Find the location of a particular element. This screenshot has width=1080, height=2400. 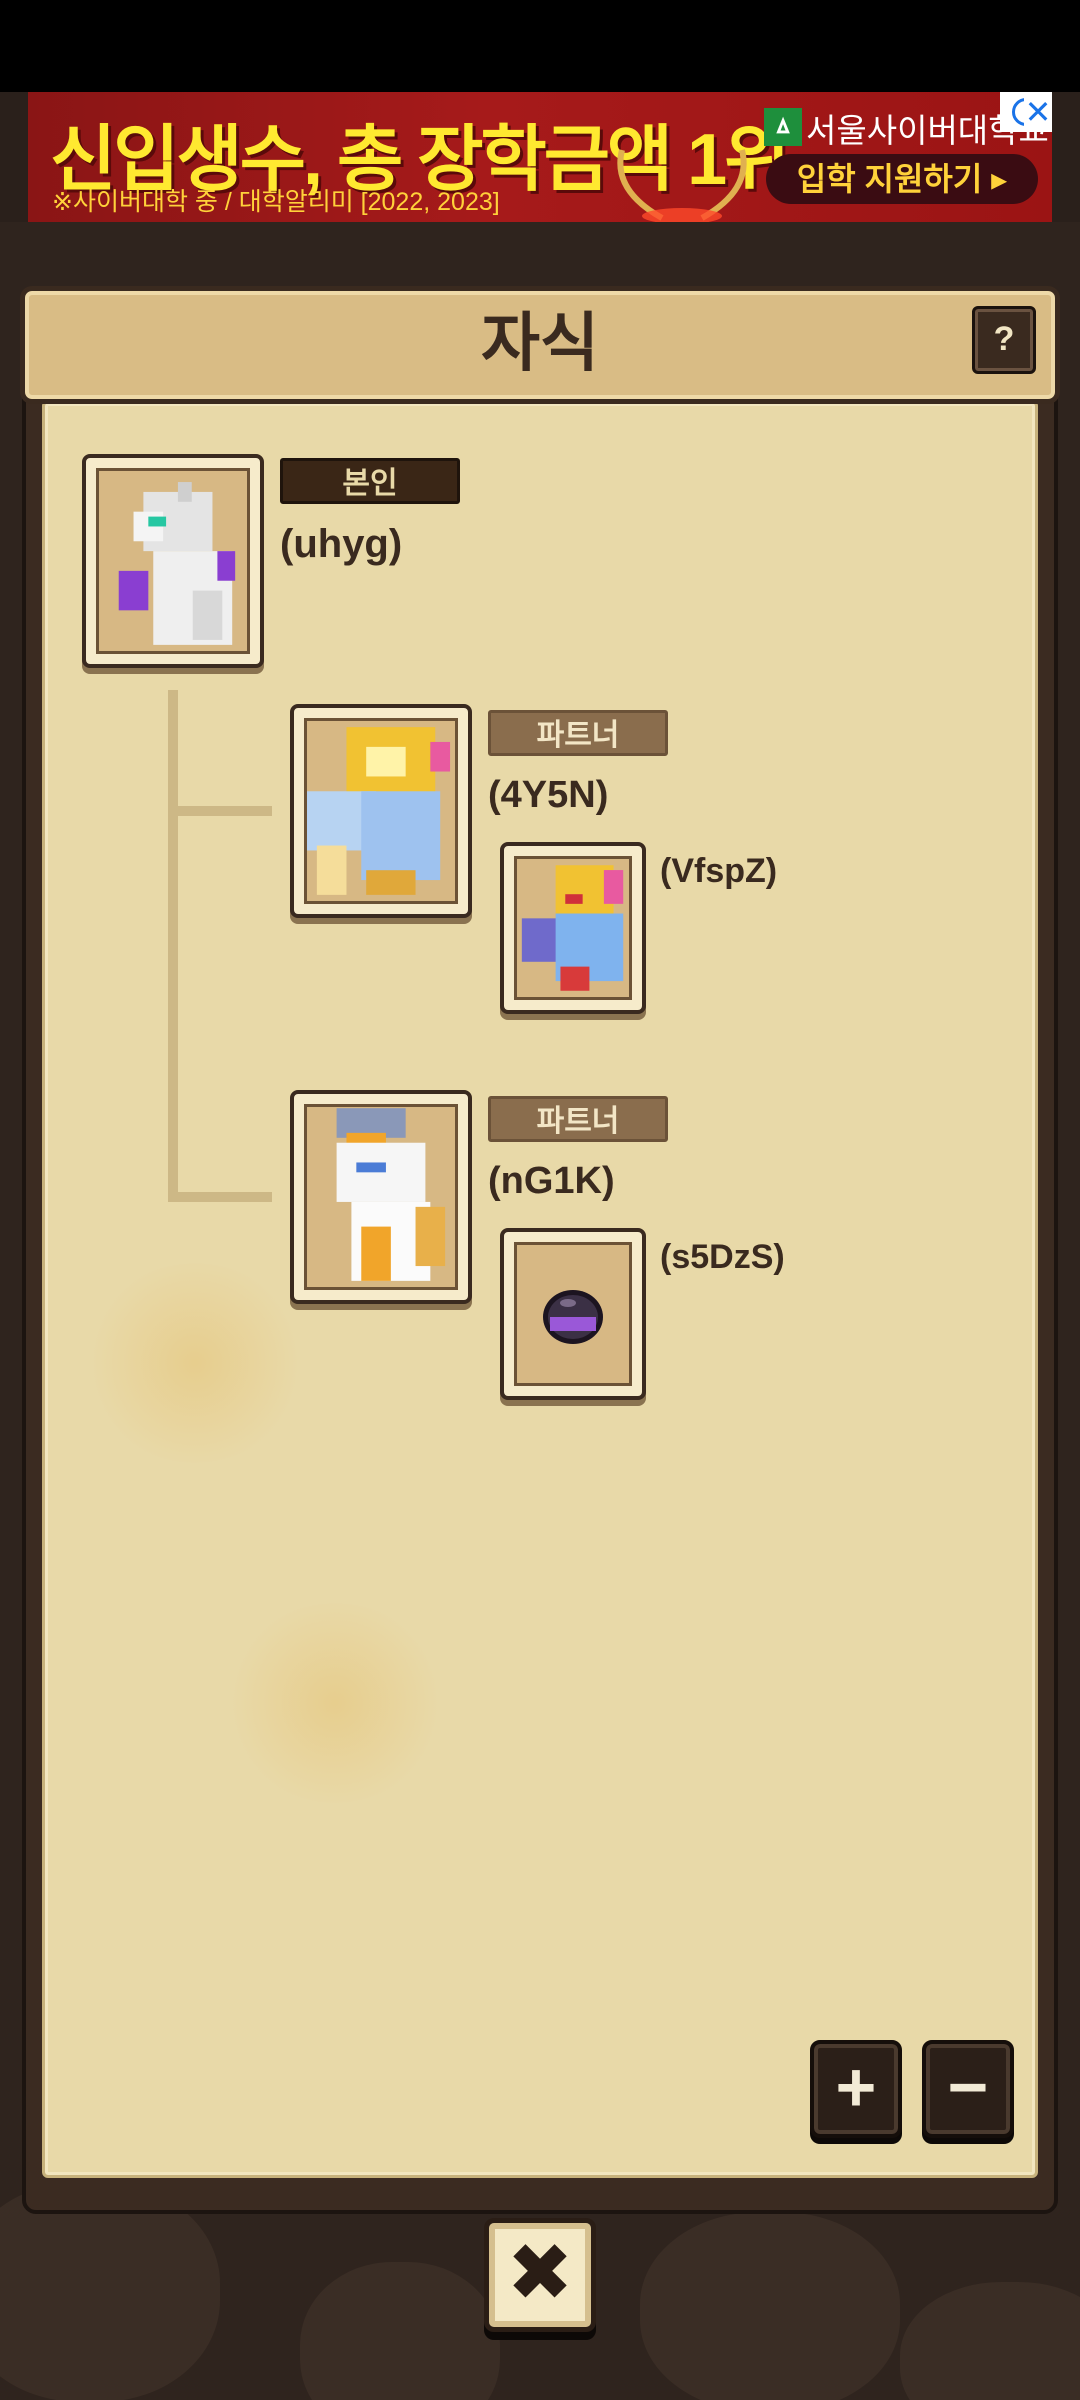

ad-apply-button: 입학 지원하기 ▸ is located at coordinates (902, 179).